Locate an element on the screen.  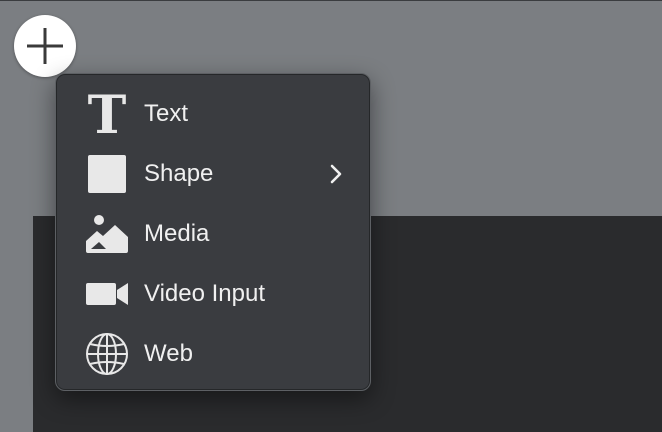
menu-item-video-input: Video Input is located at coordinates (213, 294).